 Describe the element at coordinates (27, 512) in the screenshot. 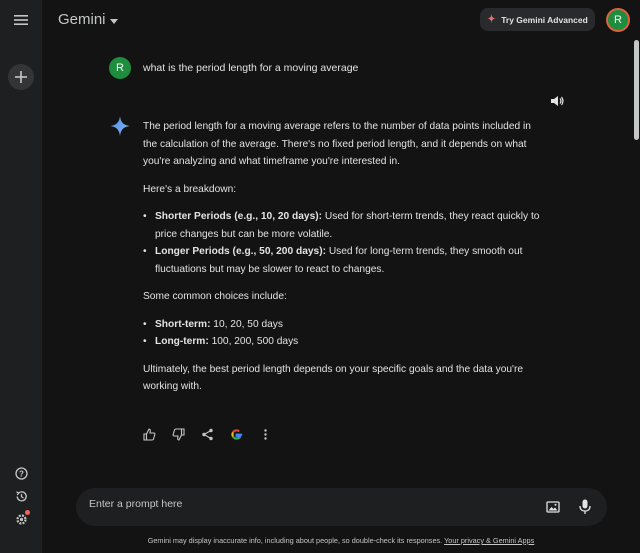

I see `notification-dot` at that location.